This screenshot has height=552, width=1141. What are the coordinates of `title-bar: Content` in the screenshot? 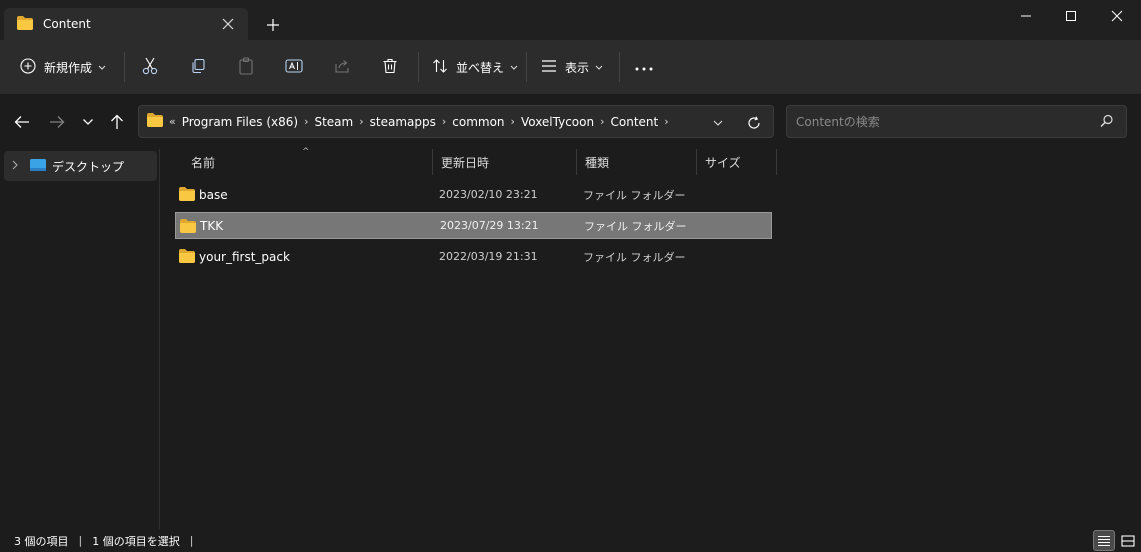 It's located at (570, 20).